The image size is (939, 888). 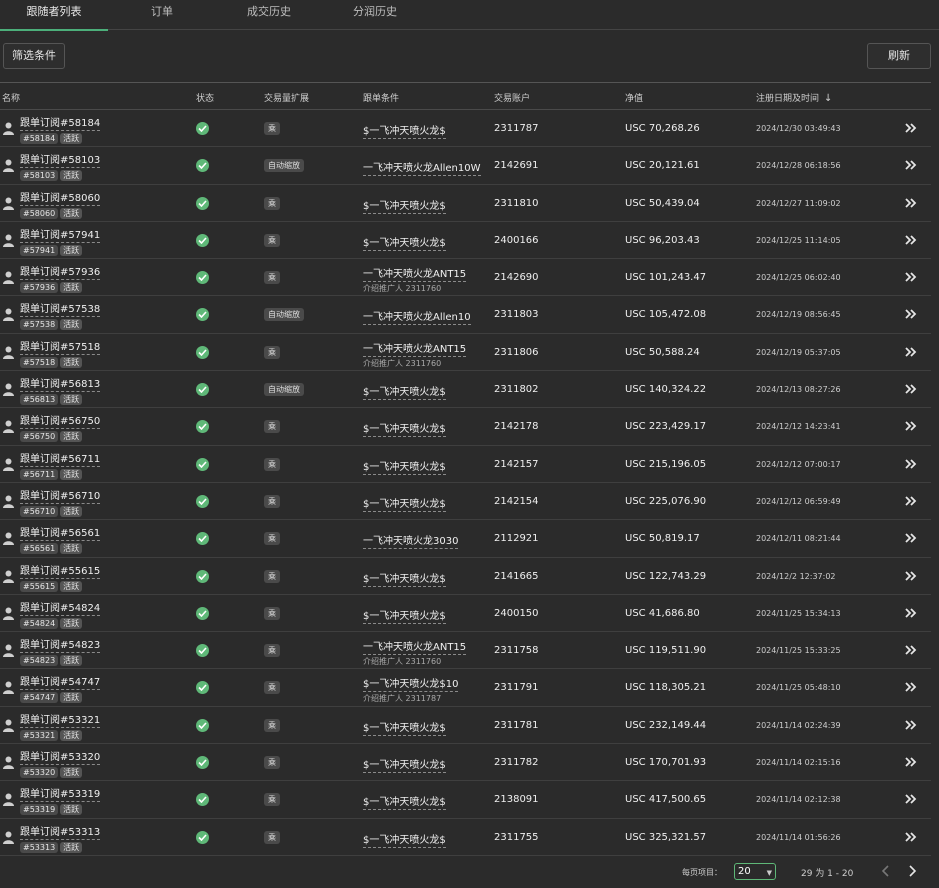 What do you see at coordinates (60, 719) in the screenshot?
I see `subscription-name: 跟单订阅#53321` at bounding box center [60, 719].